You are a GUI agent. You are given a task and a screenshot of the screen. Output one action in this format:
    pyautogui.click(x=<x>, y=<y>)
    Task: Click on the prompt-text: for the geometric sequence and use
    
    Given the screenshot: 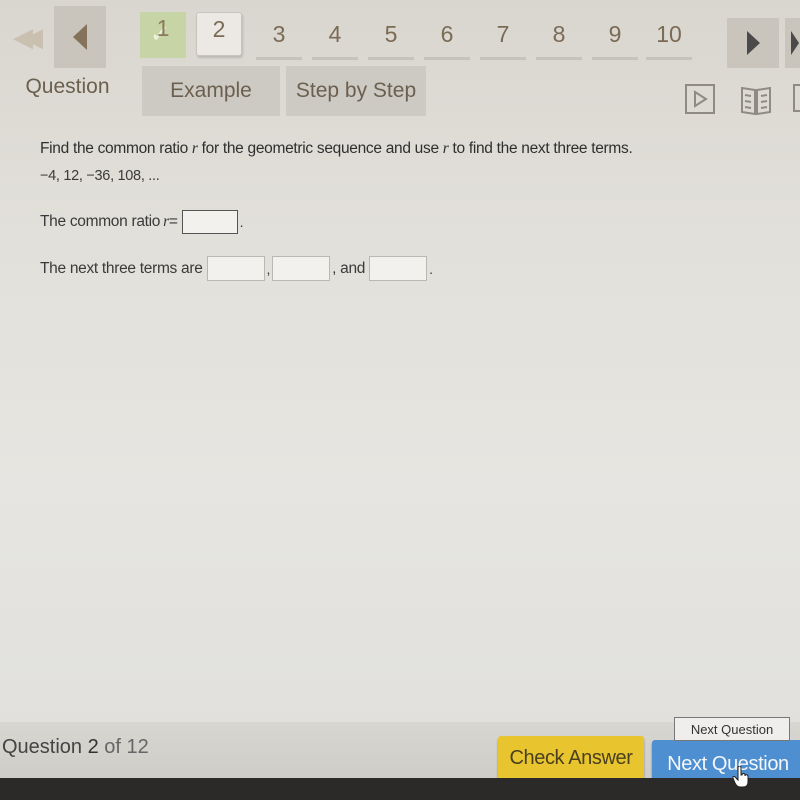 What is the action you would take?
    pyautogui.click(x=320, y=148)
    